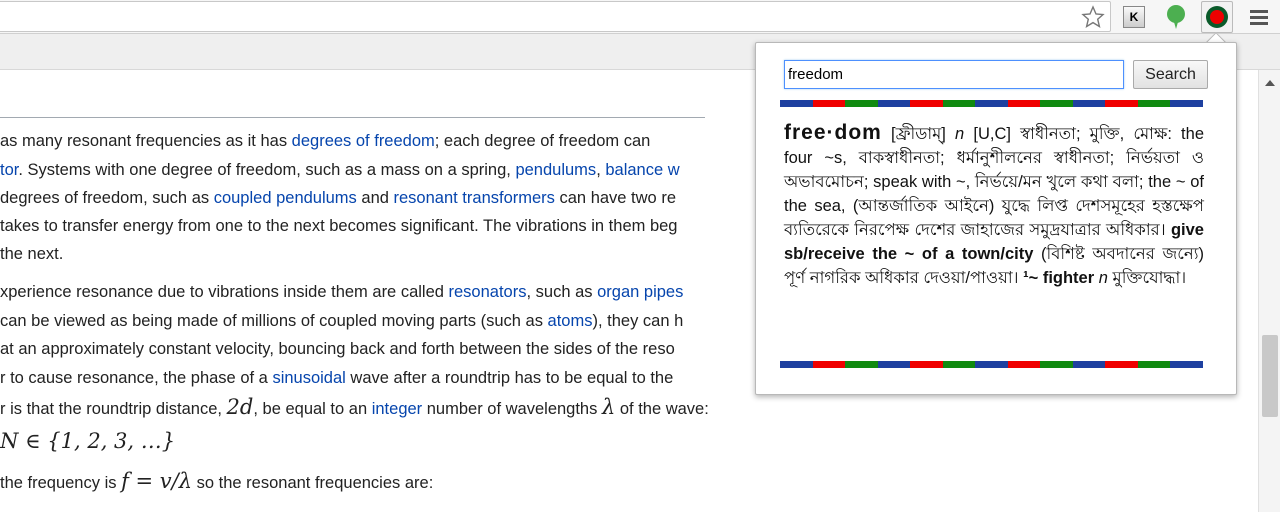 The image size is (1280, 512). Describe the element at coordinates (662, 409) in the screenshot. I see `article-text: of the wave:` at that location.